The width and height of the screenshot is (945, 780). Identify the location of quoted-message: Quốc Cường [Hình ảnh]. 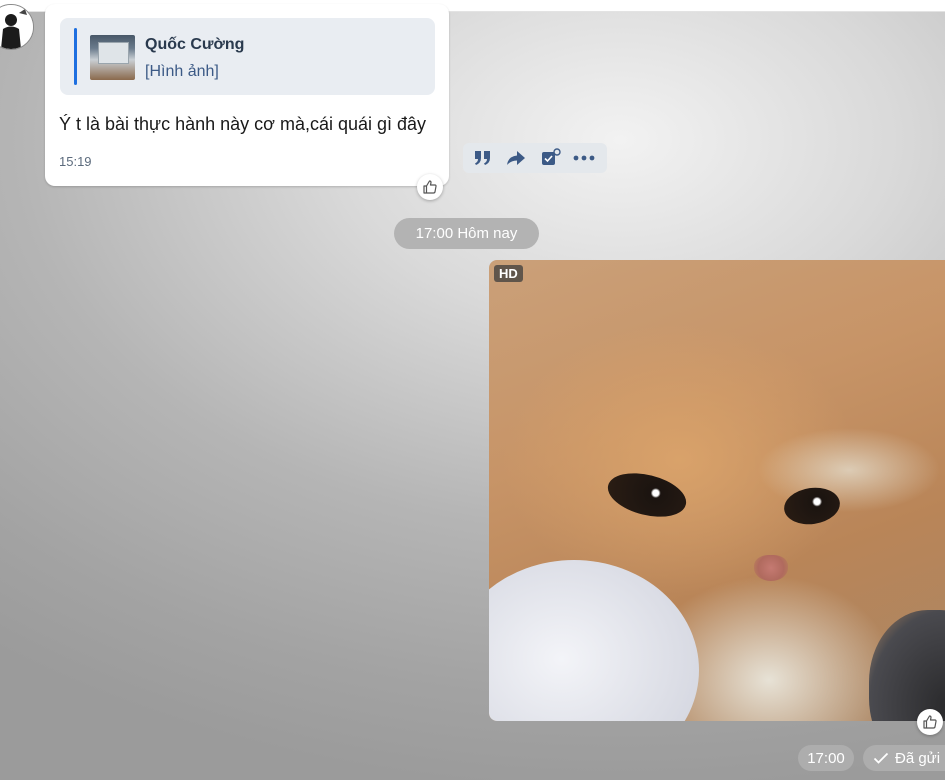
(247, 56).